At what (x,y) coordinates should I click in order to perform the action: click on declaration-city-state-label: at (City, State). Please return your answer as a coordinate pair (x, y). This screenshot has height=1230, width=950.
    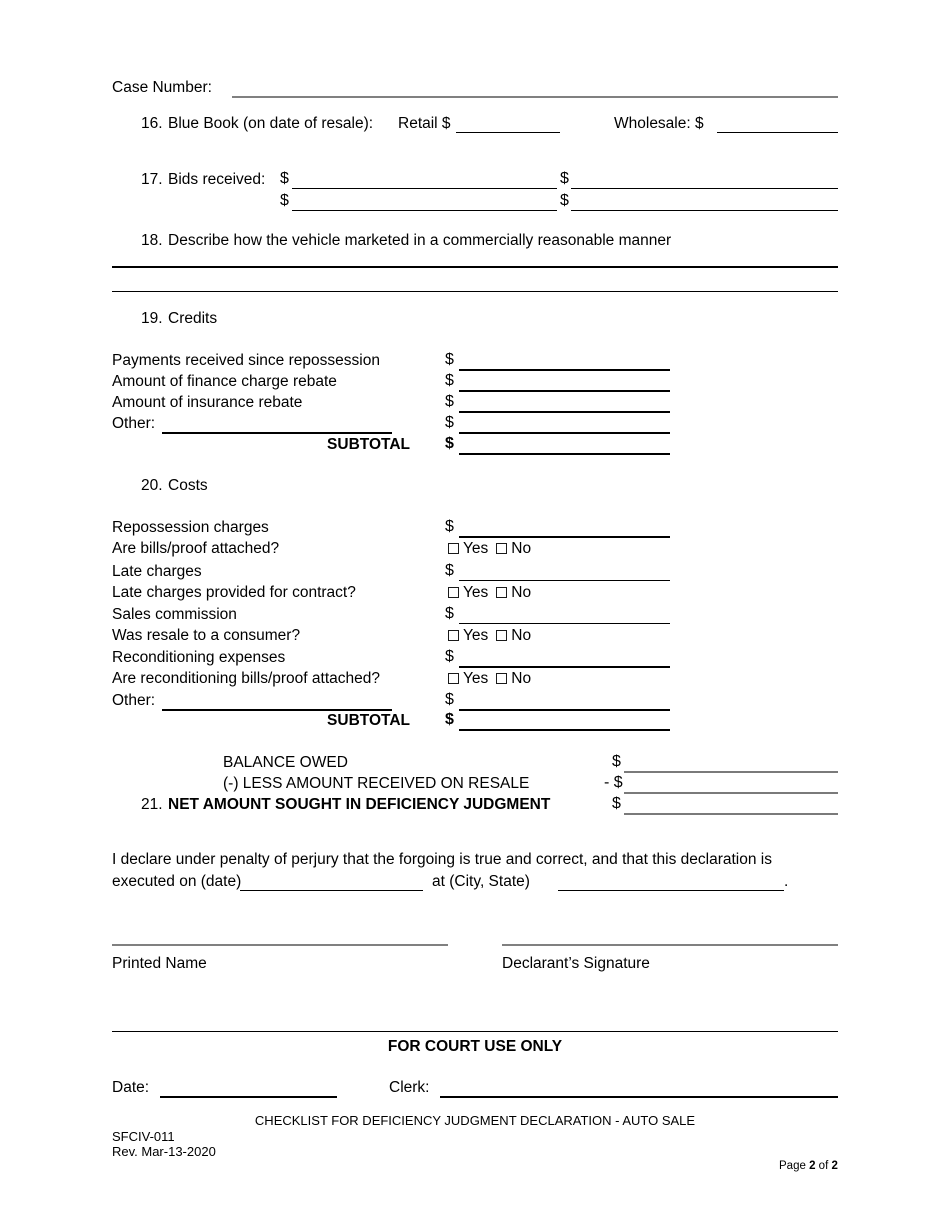
    Looking at the image, I should click on (481, 881).